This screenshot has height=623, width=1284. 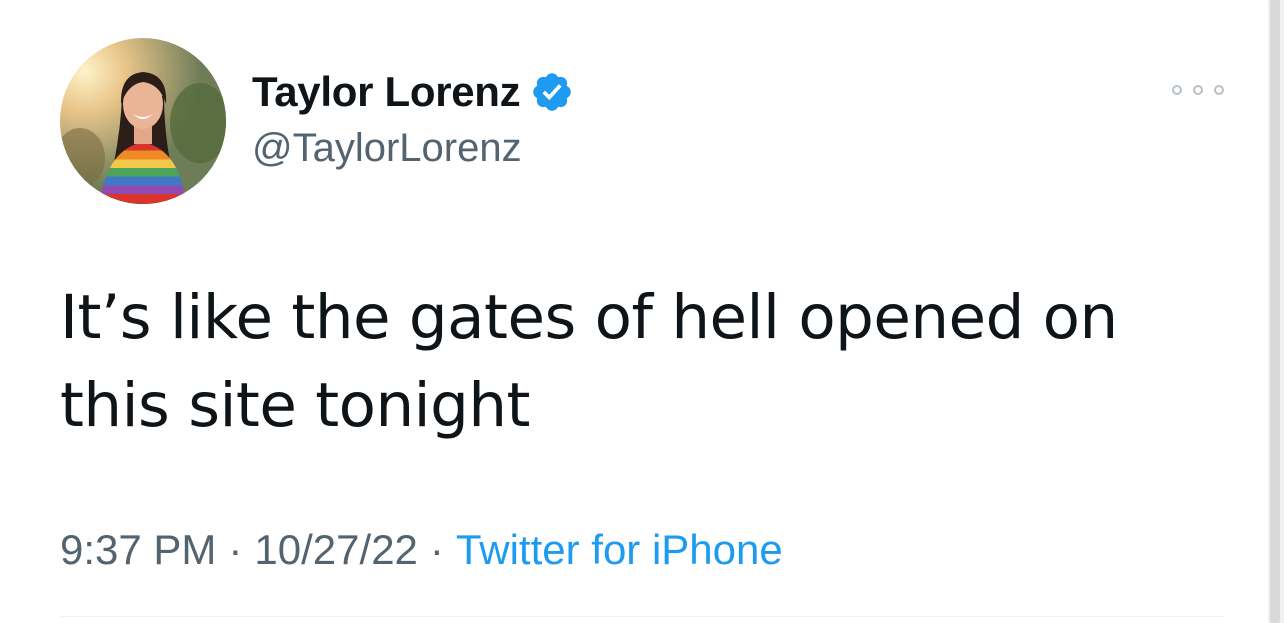 I want to click on profile-photo-icon, so click(x=143, y=121).